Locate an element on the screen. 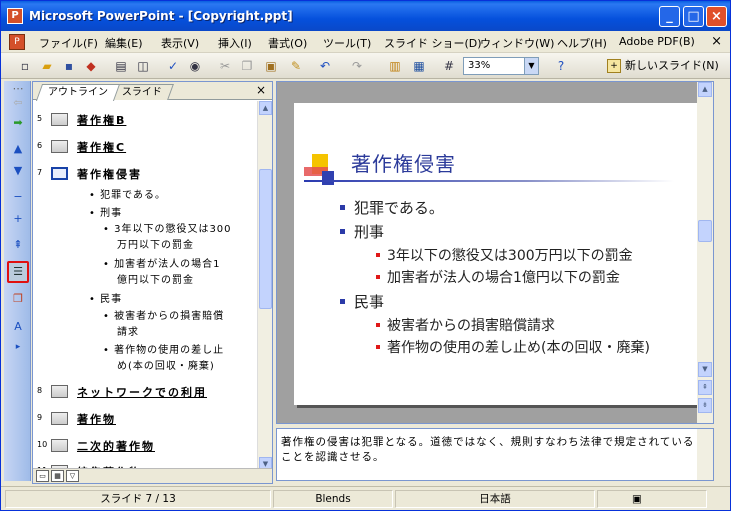 Image resolution: width=731 pixels, height=511 pixels. outline-slide-5: 5 著作権B is located at coordinates (145, 120).